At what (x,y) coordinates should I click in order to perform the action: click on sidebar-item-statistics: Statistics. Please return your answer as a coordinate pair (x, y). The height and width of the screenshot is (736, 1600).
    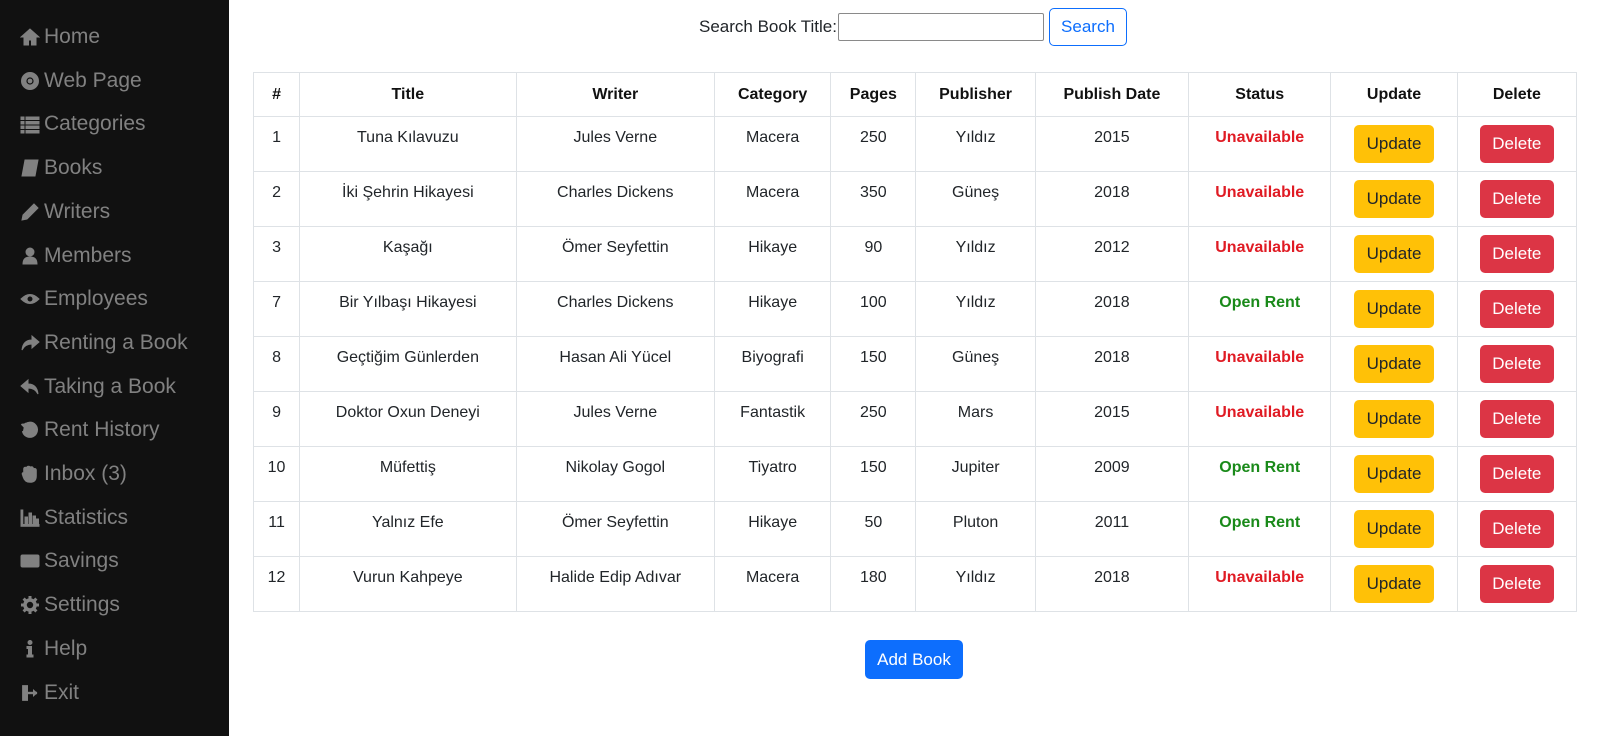
    Looking at the image, I should click on (73, 518).